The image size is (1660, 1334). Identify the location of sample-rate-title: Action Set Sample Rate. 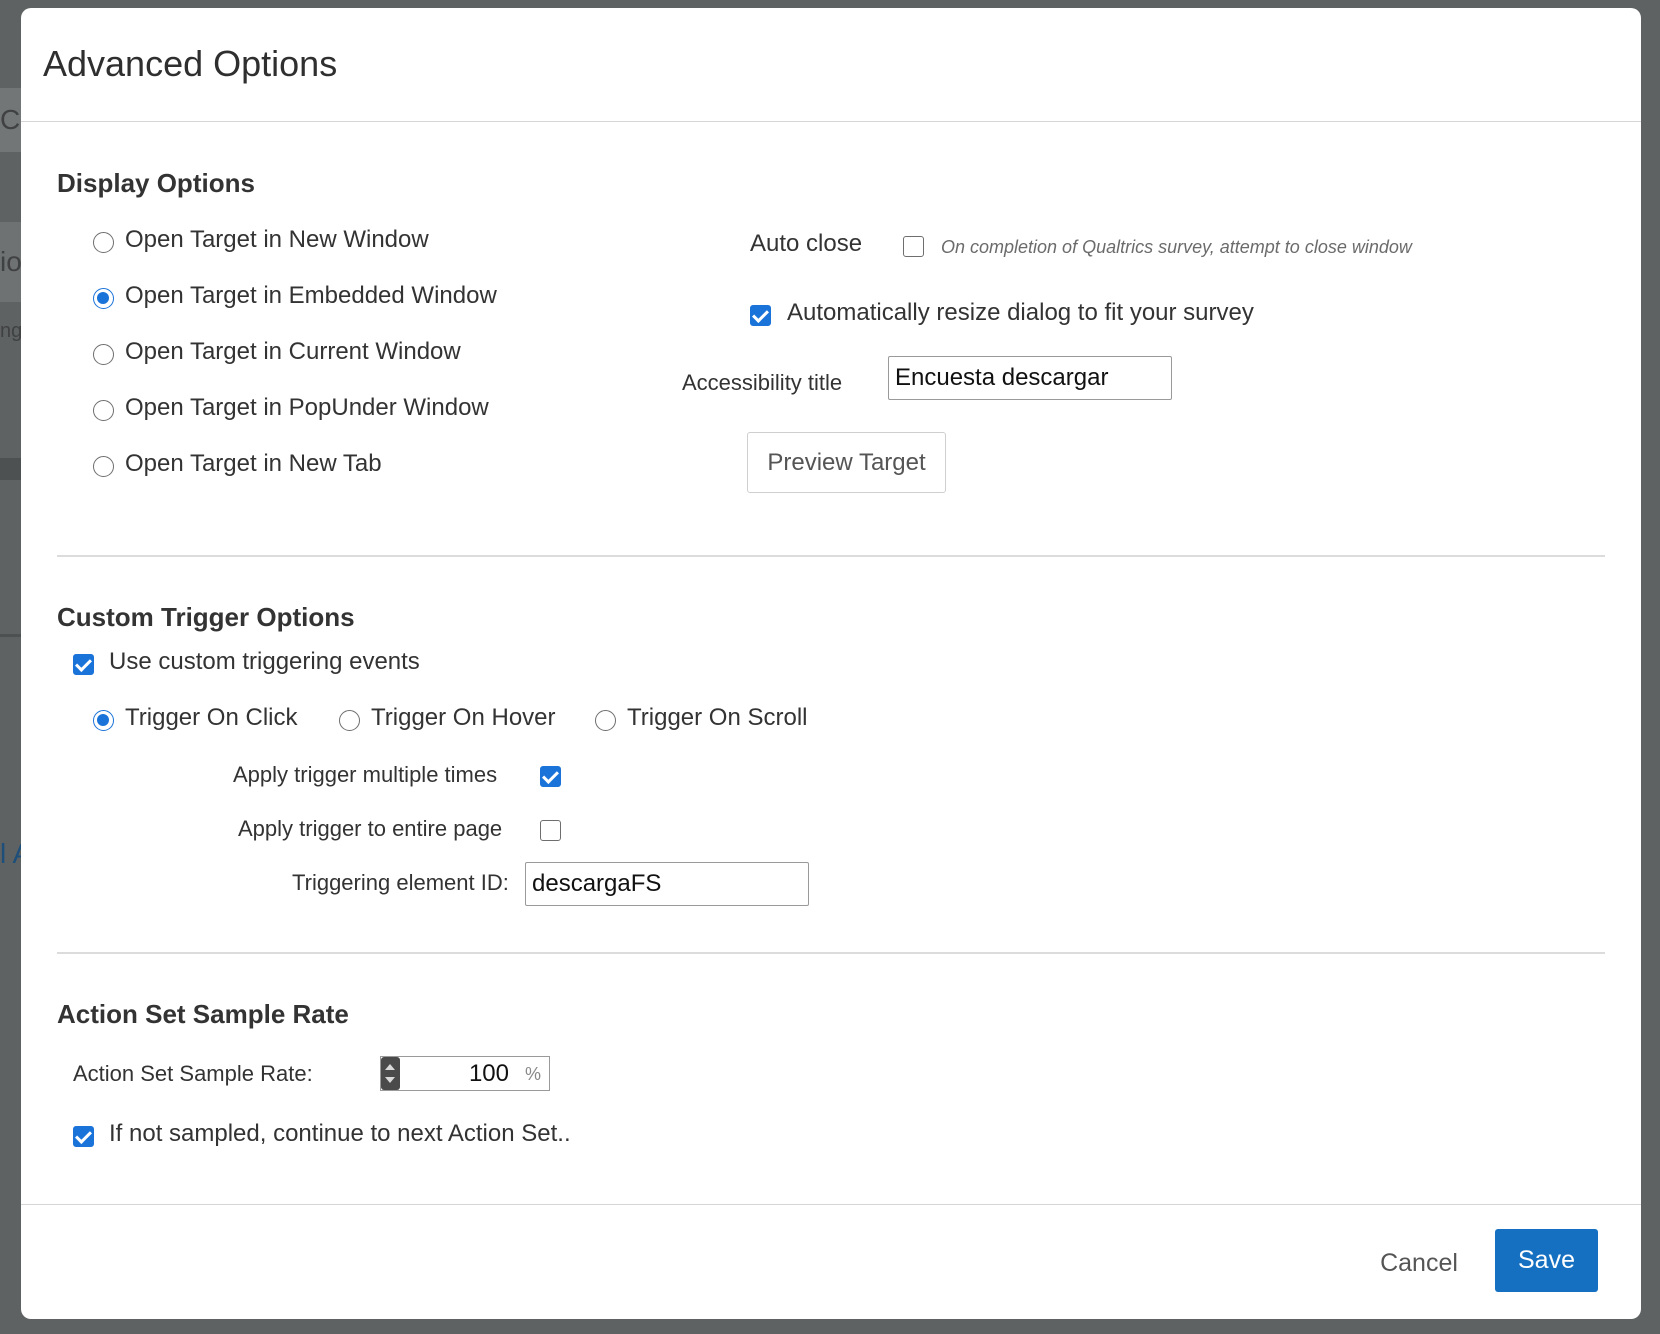
(203, 1014).